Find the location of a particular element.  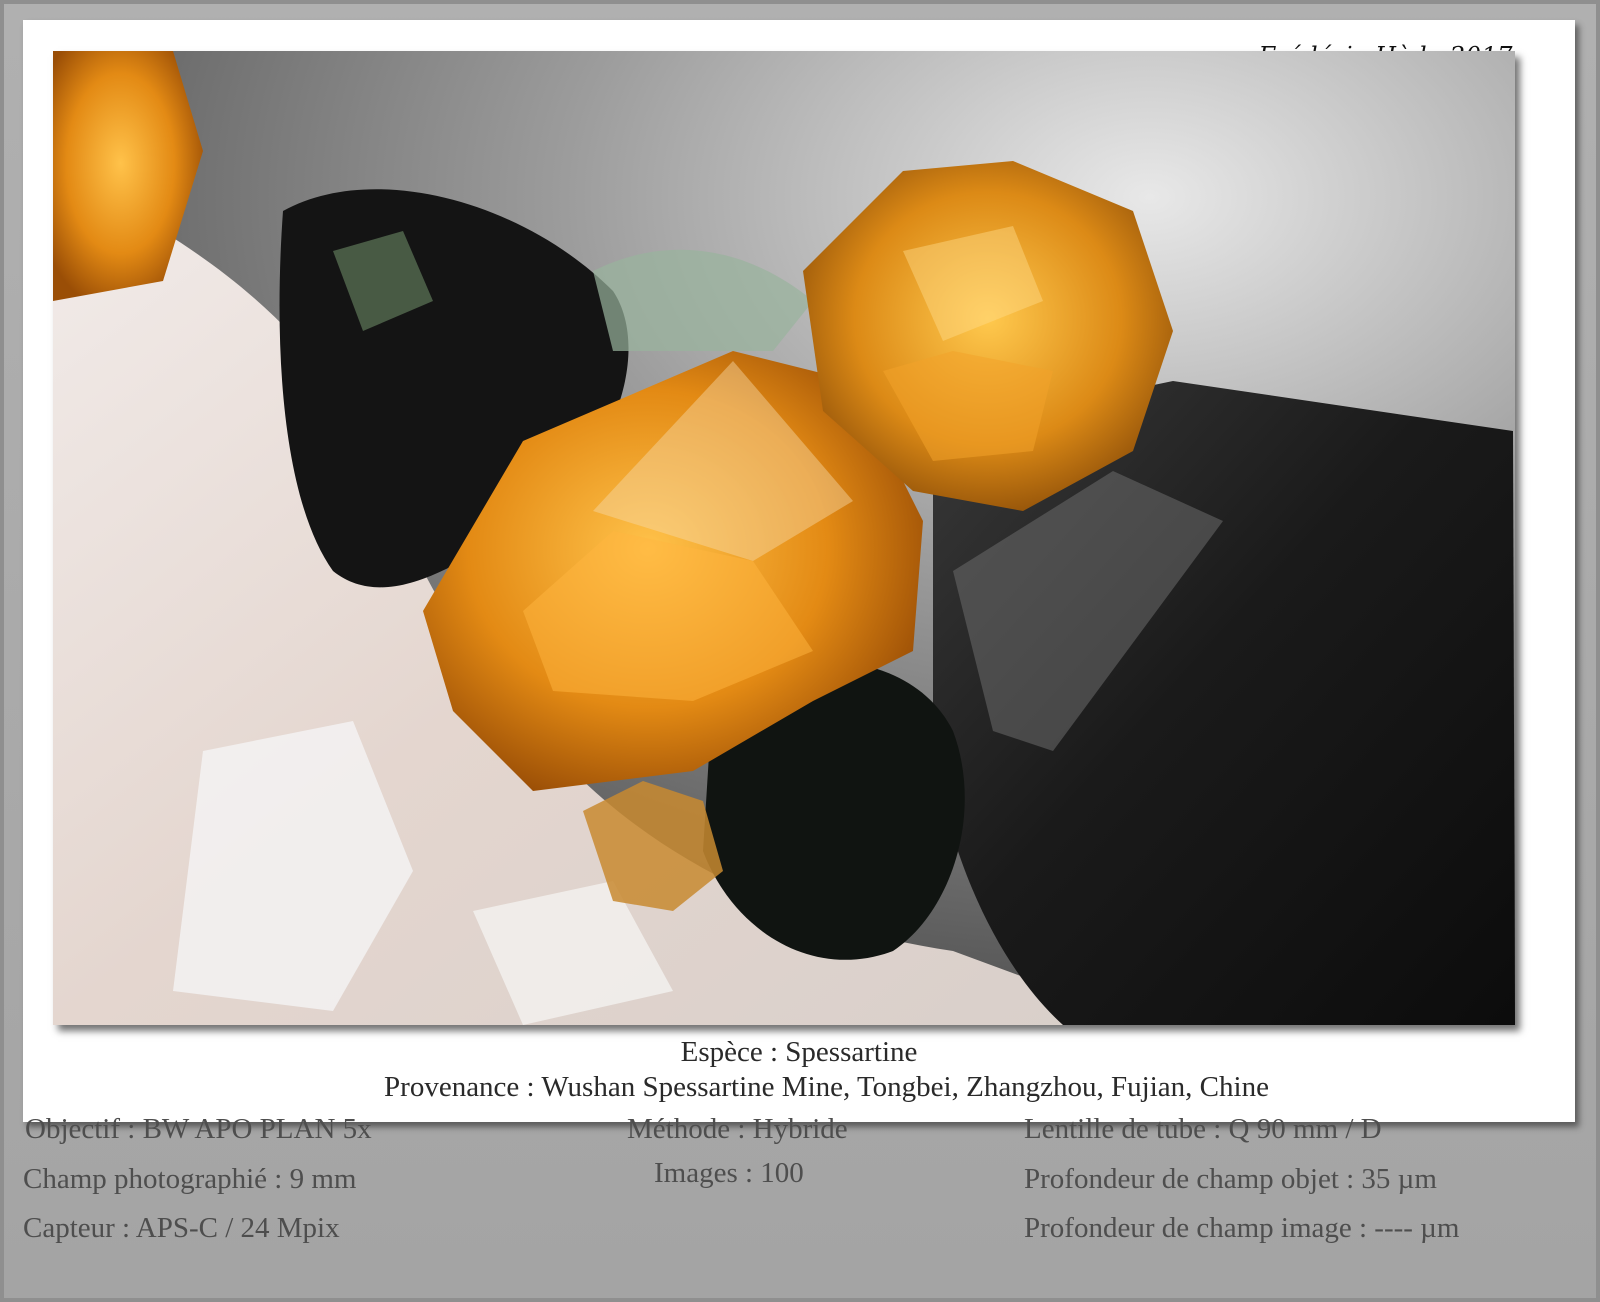

images-spec: Images : 100 is located at coordinates (729, 1173).